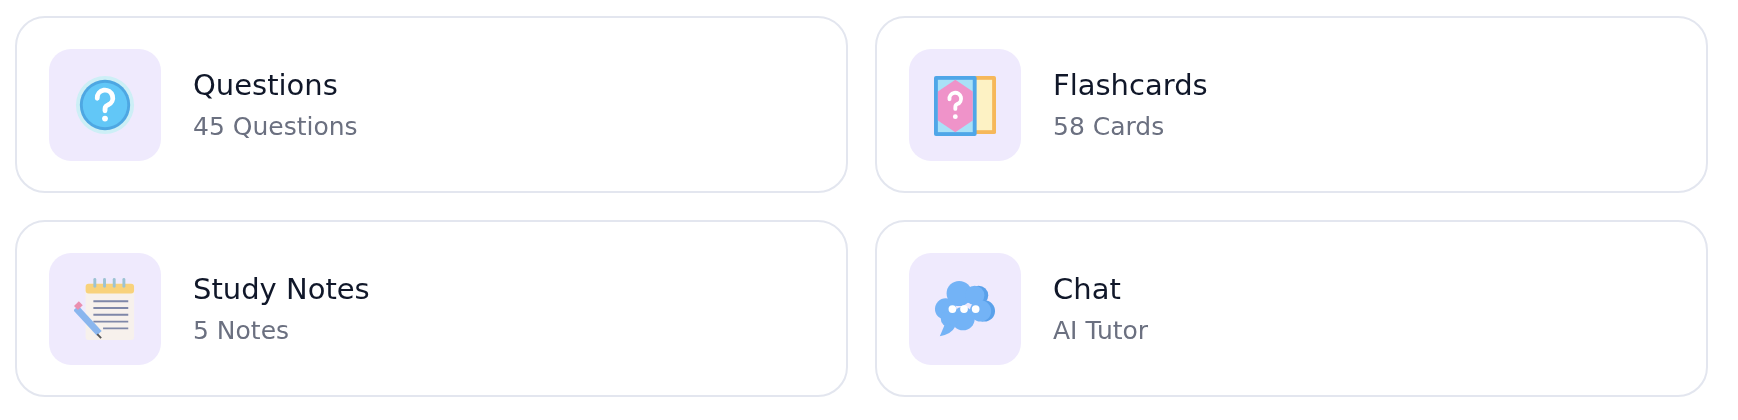 Image resolution: width=1738 pixels, height=420 pixels. Describe the element at coordinates (266, 85) in the screenshot. I see `card-title: Questions` at that location.